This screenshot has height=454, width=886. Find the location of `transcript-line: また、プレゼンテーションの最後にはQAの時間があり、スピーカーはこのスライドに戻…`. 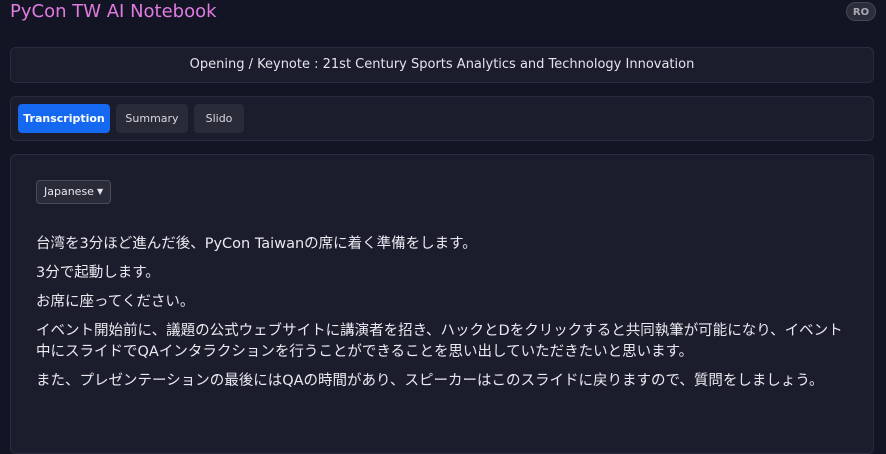

transcript-line: また、プレゼンテーションの最後にはQAの時間があり、スピーカーはこのスライドに戻… is located at coordinates (430, 381).